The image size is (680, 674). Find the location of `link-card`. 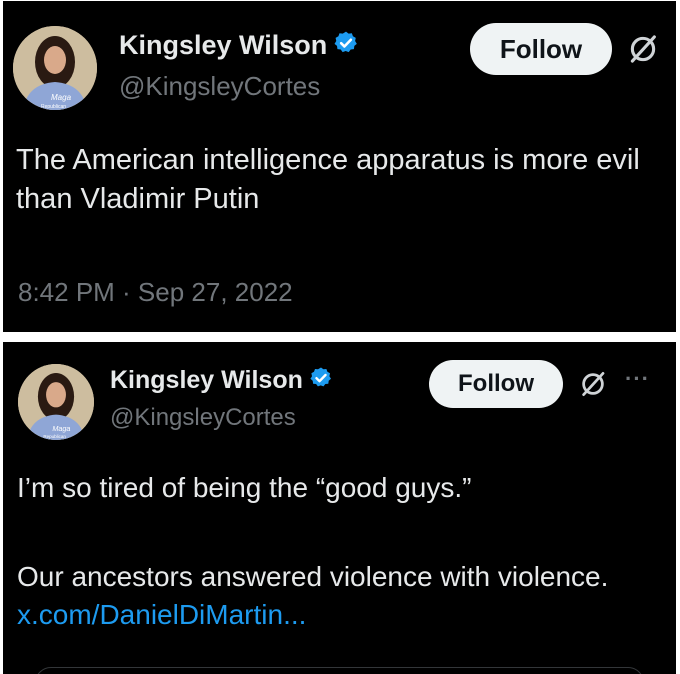

link-card is located at coordinates (339, 670).